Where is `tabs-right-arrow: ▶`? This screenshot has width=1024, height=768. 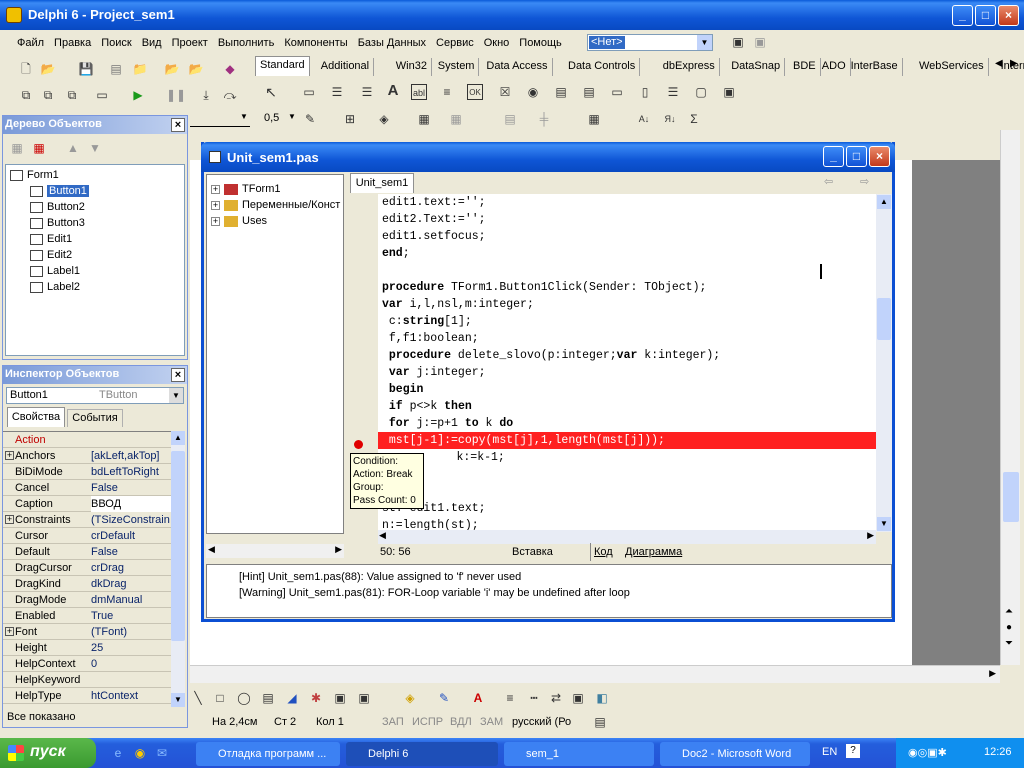 tabs-right-arrow: ▶ is located at coordinates (1014, 63).